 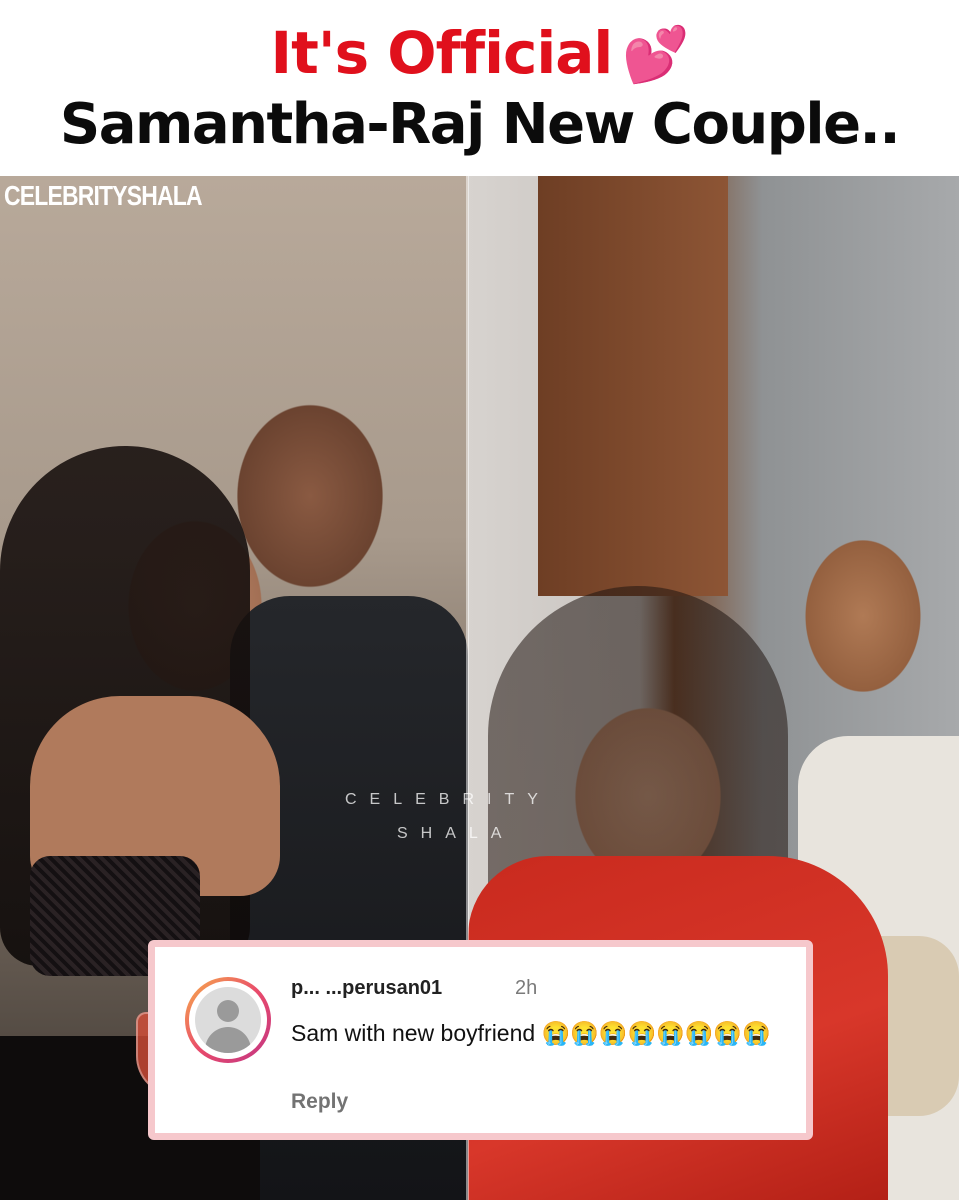 I want to click on avatar, so click(x=228, y=1020).